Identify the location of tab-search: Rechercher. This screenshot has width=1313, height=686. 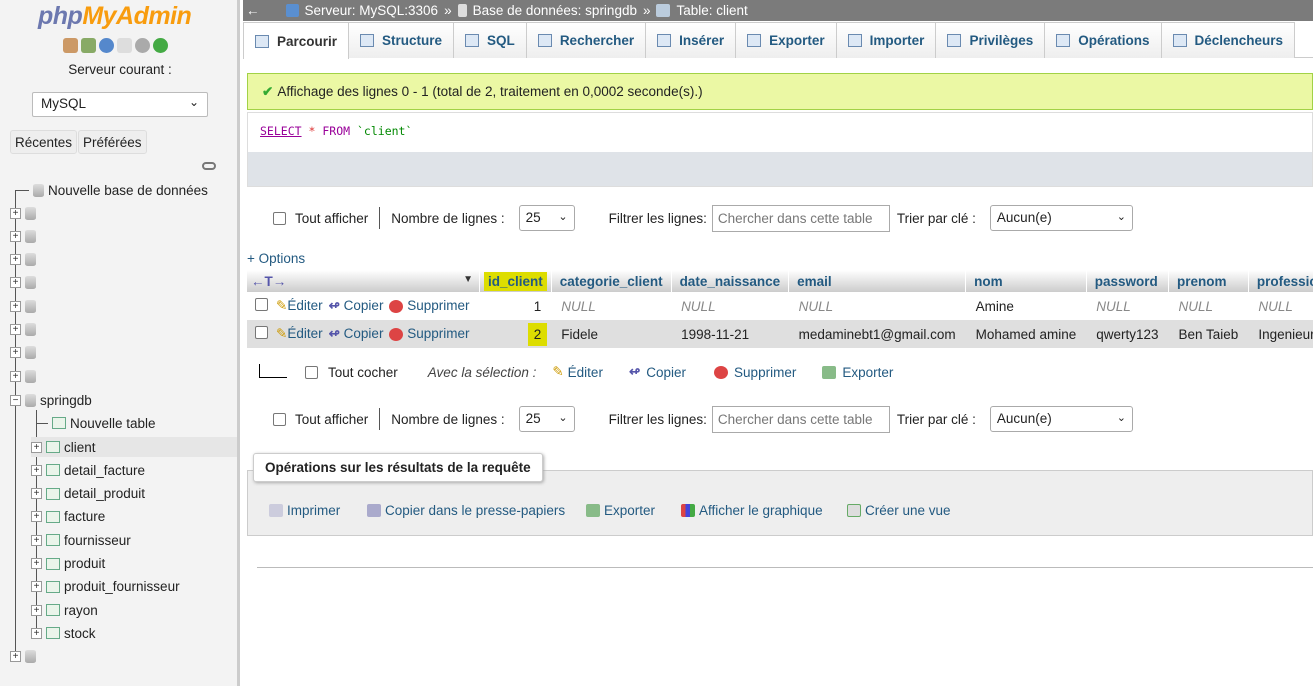
(586, 40).